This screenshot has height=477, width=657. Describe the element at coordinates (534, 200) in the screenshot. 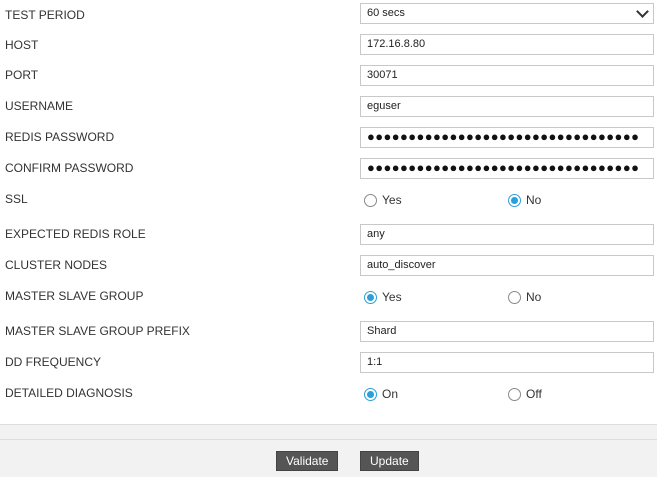

I see `ssl-no-label: No` at that location.